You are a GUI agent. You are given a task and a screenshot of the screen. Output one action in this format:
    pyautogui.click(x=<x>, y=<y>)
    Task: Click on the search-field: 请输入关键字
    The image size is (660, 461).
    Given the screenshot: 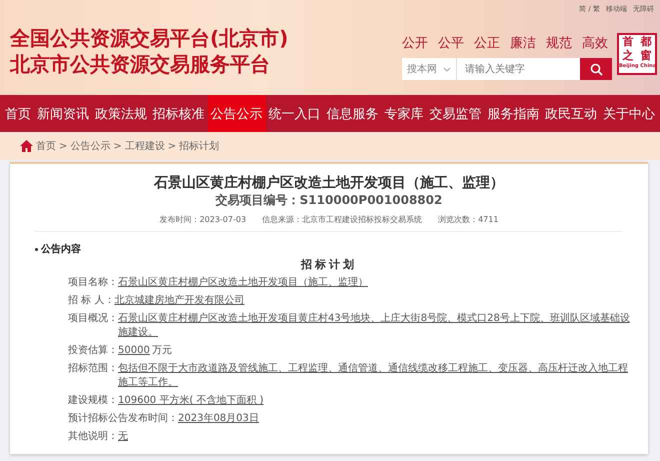 What is the action you would take?
    pyautogui.click(x=518, y=69)
    